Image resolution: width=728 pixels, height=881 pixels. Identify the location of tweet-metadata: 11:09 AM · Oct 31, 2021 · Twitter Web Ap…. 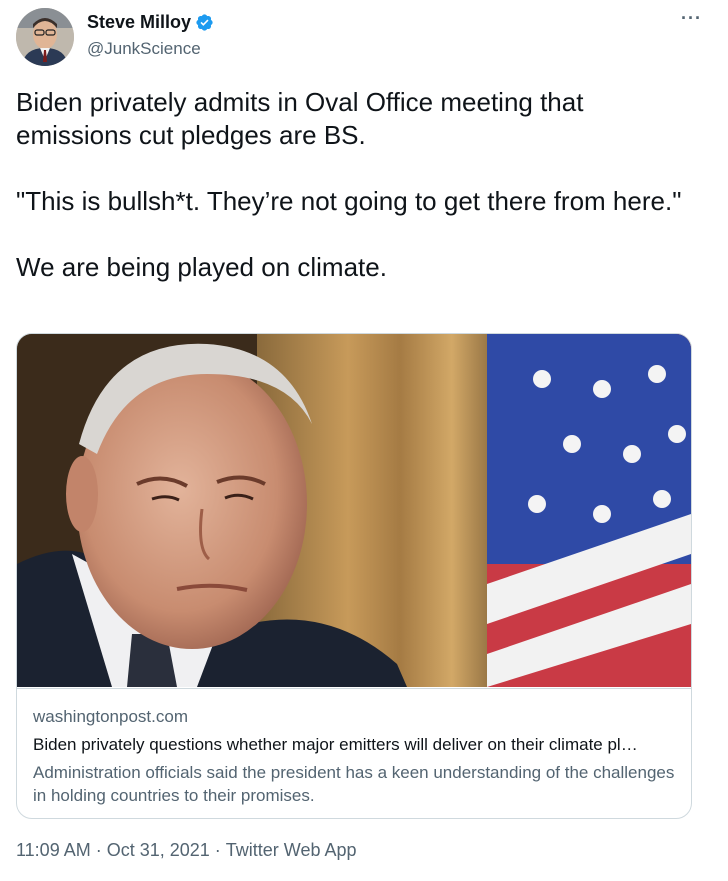
(186, 850).